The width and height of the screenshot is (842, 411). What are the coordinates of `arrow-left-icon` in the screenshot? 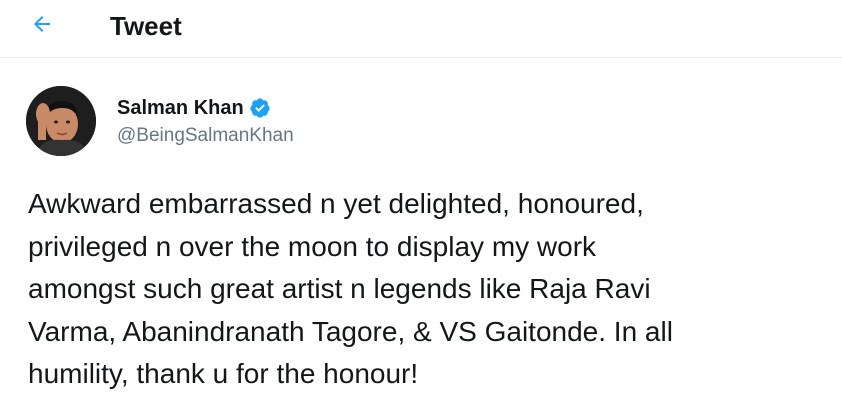 It's located at (42, 26).